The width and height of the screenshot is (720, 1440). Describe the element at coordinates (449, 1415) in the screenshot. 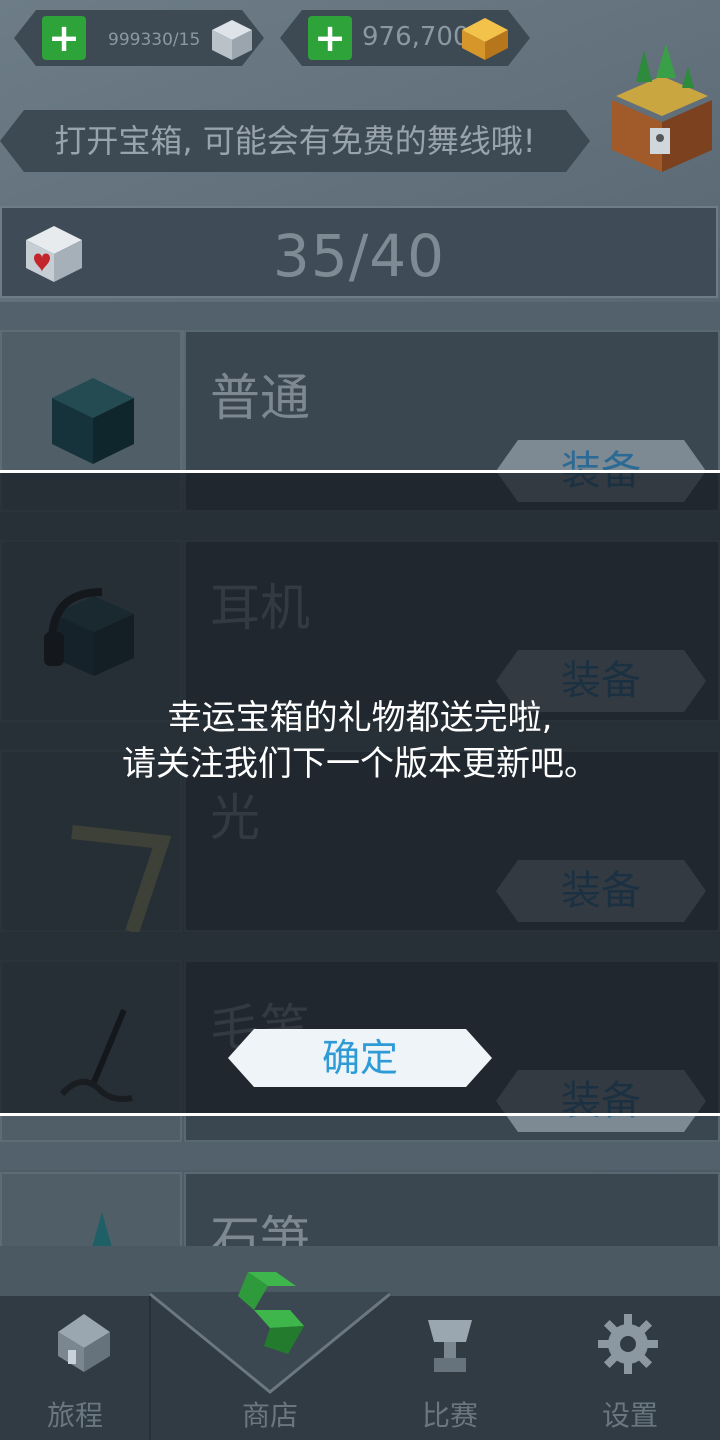

I see `tab-label: 比赛` at that location.